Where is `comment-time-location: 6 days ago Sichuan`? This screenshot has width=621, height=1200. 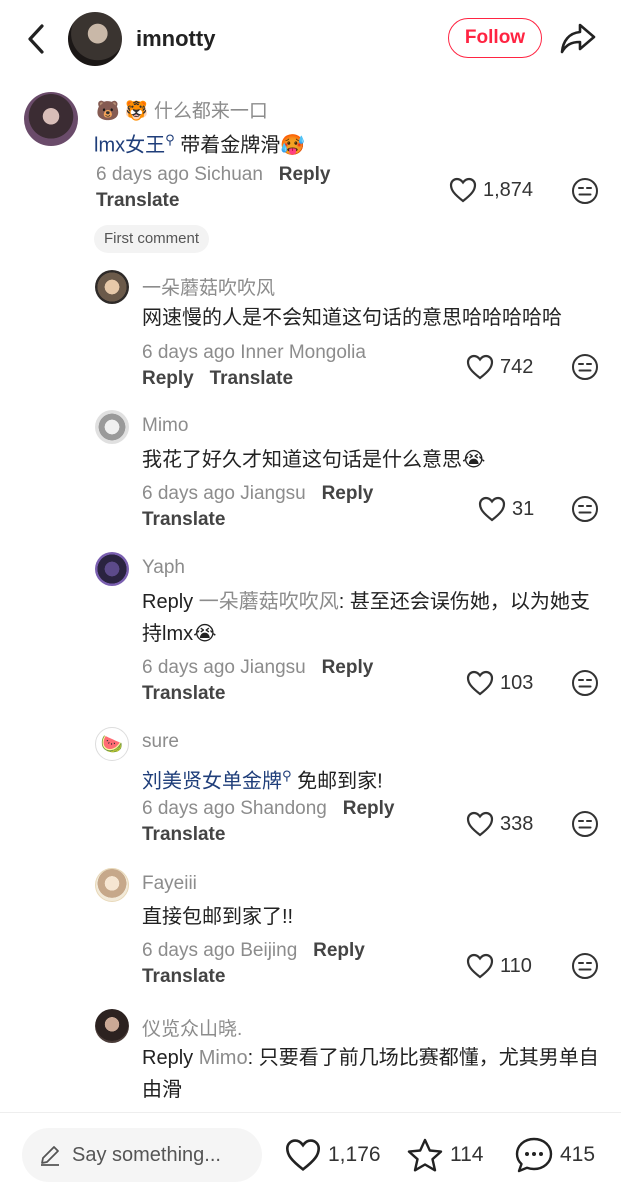 comment-time-location: 6 days ago Sichuan is located at coordinates (179, 174).